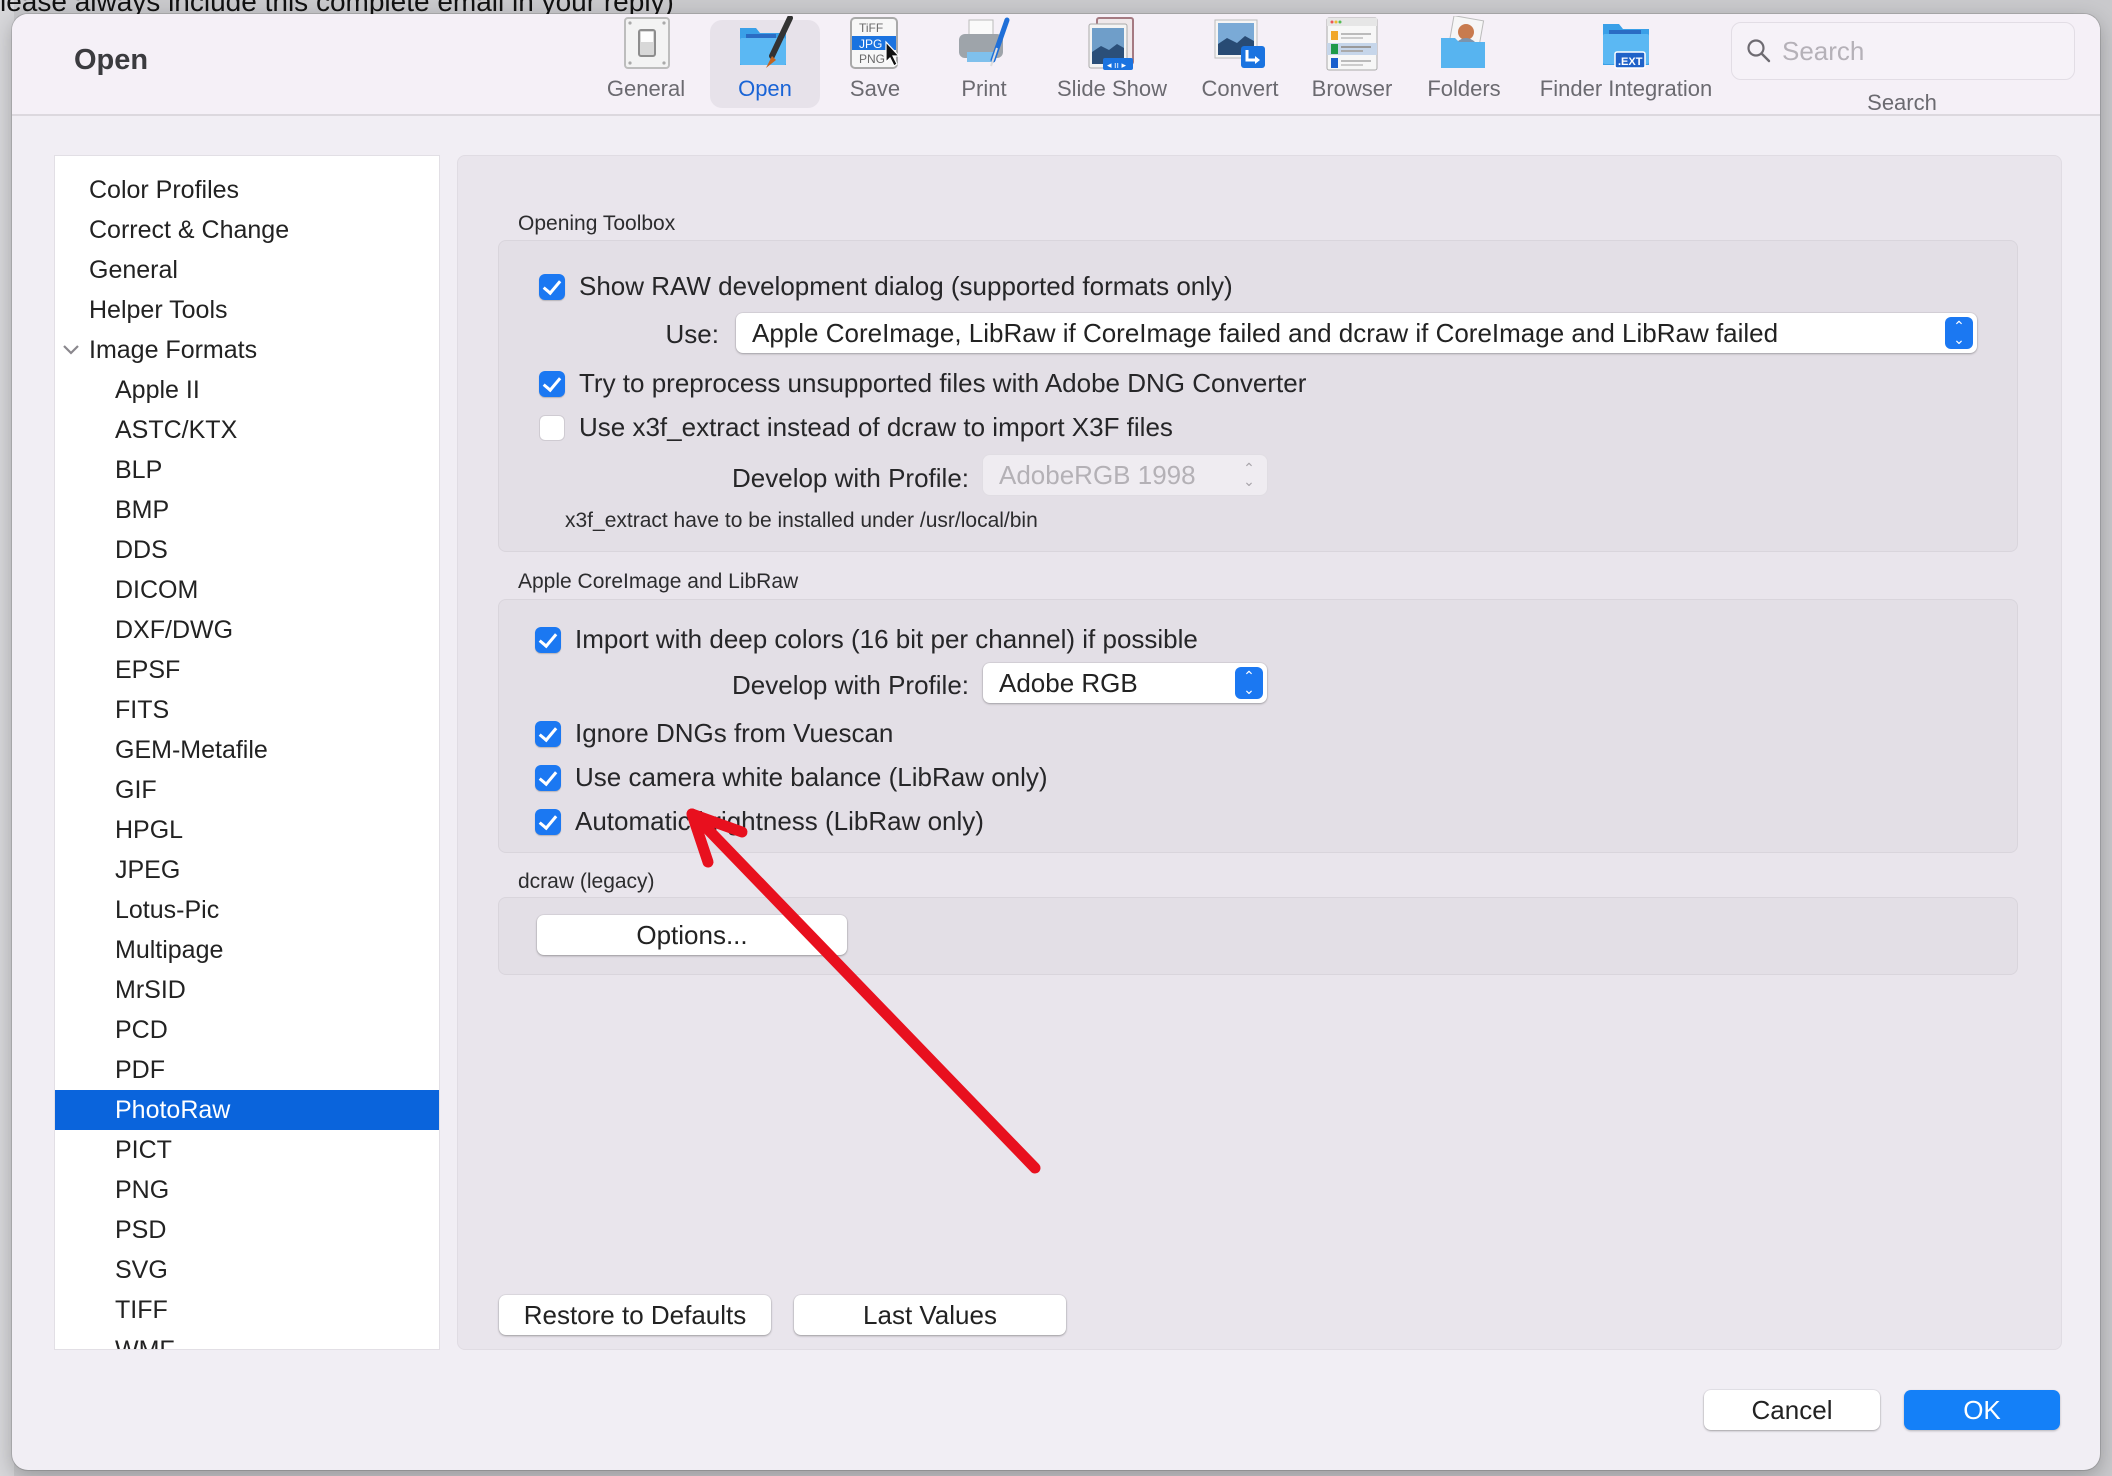 This screenshot has width=2112, height=1476. I want to click on checkbox-label: Use camera white balance (LibRaw only), so click(811, 777).